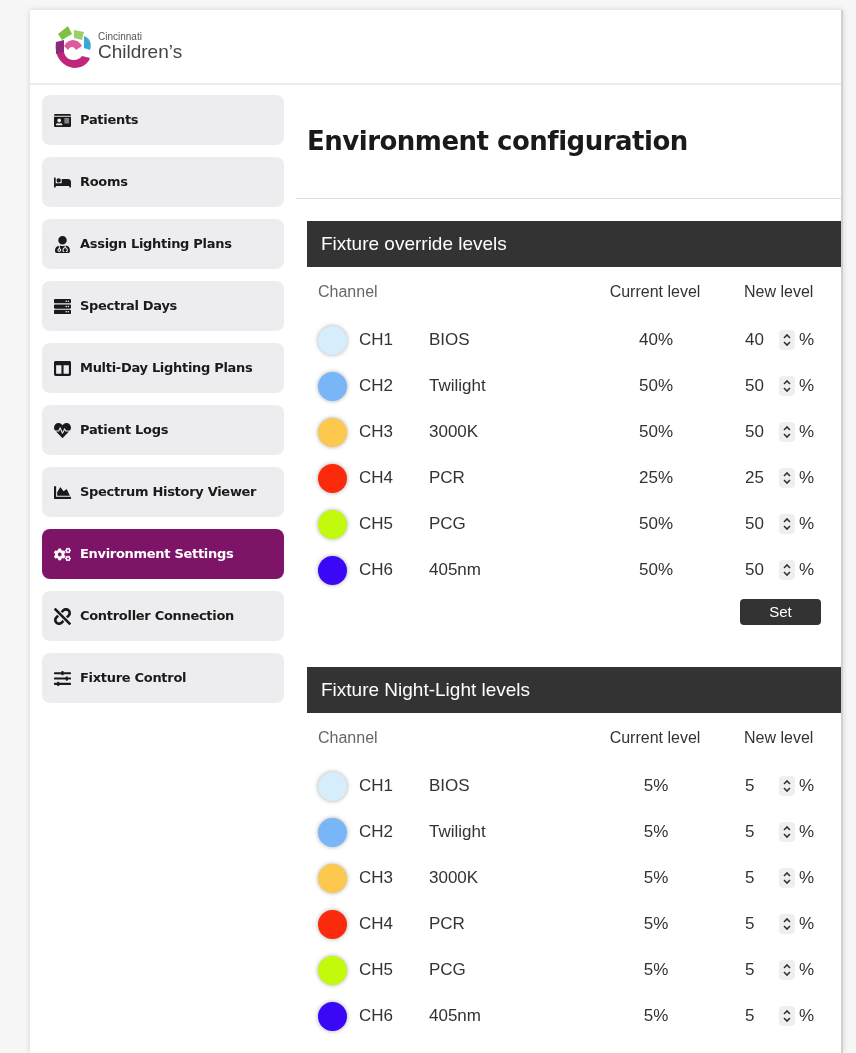 The height and width of the screenshot is (1053, 856). Describe the element at coordinates (574, 690) in the screenshot. I see `section-header: Fixture Night-Light levels` at that location.